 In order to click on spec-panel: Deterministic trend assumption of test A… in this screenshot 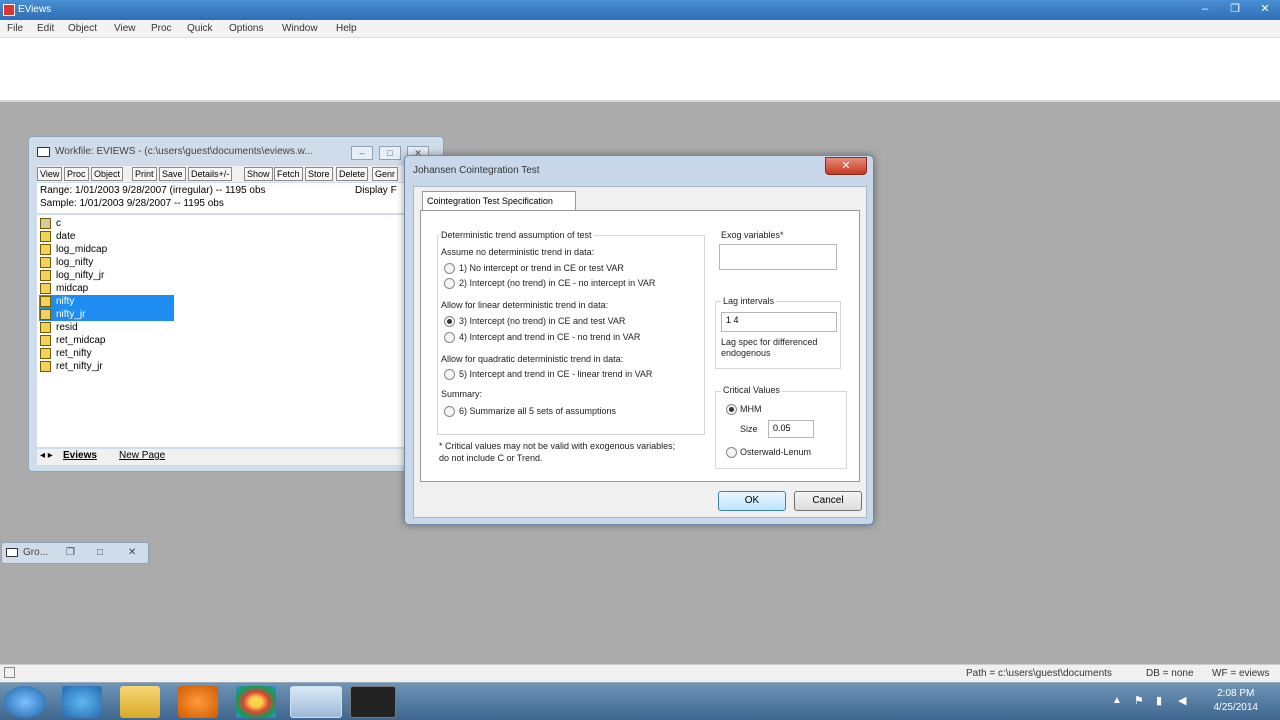, I will do `click(640, 346)`.